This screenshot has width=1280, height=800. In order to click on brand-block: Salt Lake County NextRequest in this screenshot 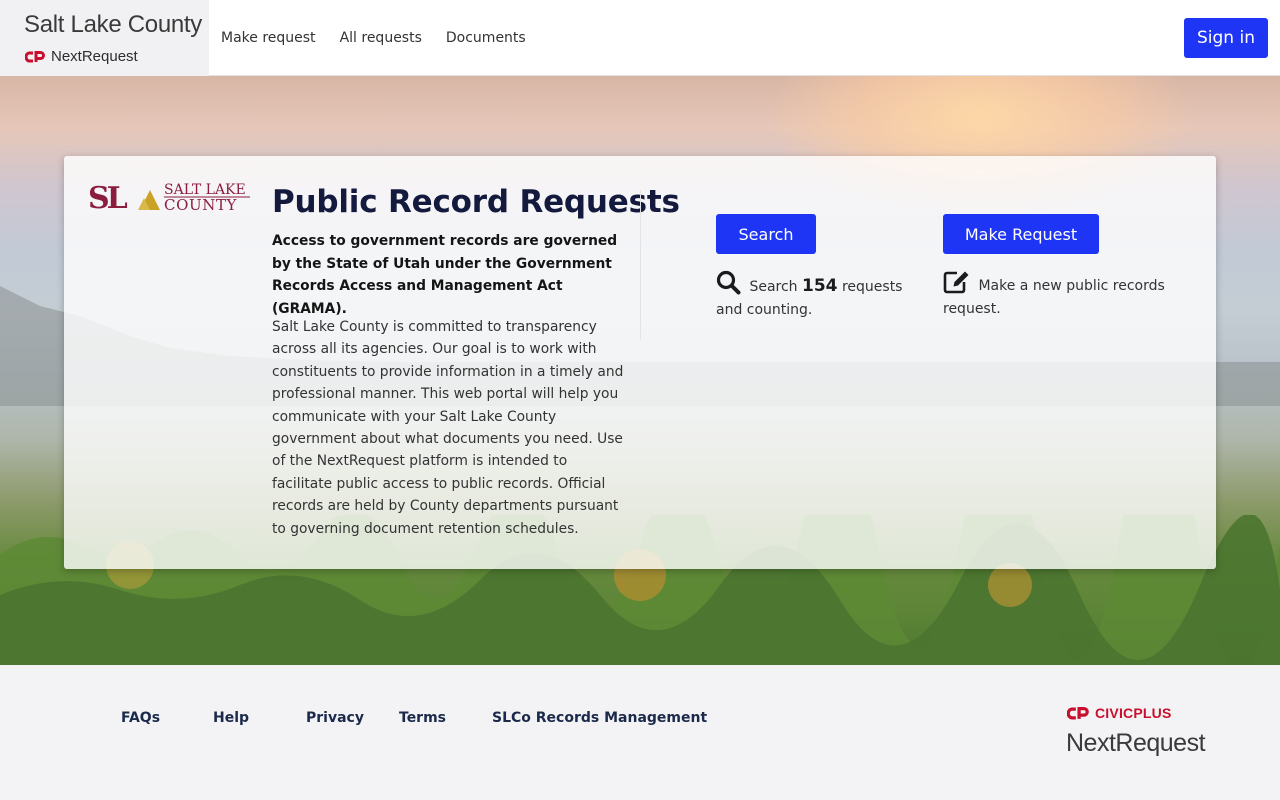, I will do `click(104, 38)`.